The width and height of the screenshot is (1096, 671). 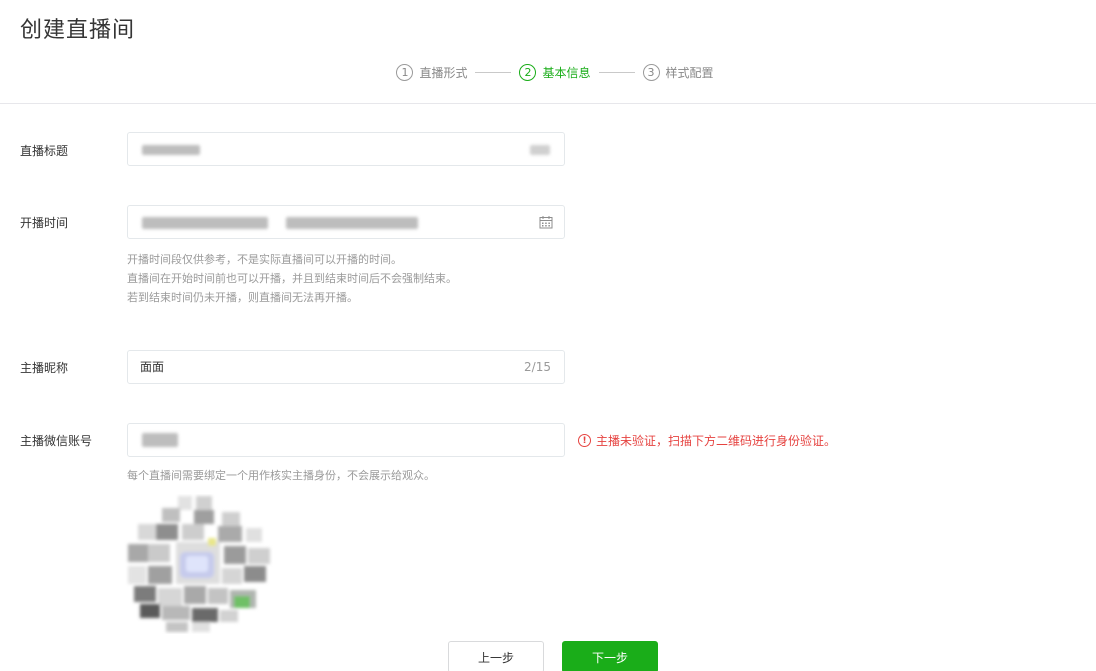 I want to click on step-1-label: 直播形式, so click(x=443, y=73).